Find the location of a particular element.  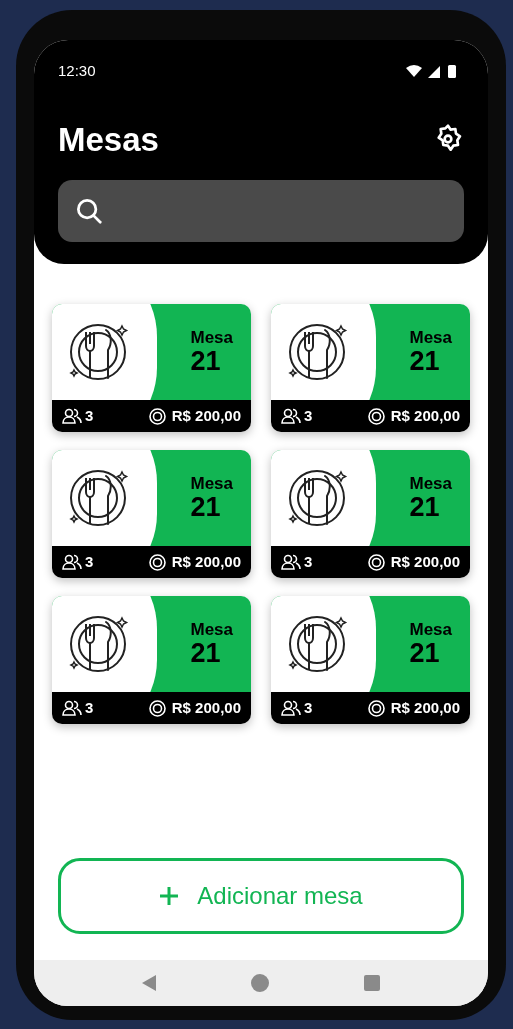

recent-apps-icon is located at coordinates (372, 983).